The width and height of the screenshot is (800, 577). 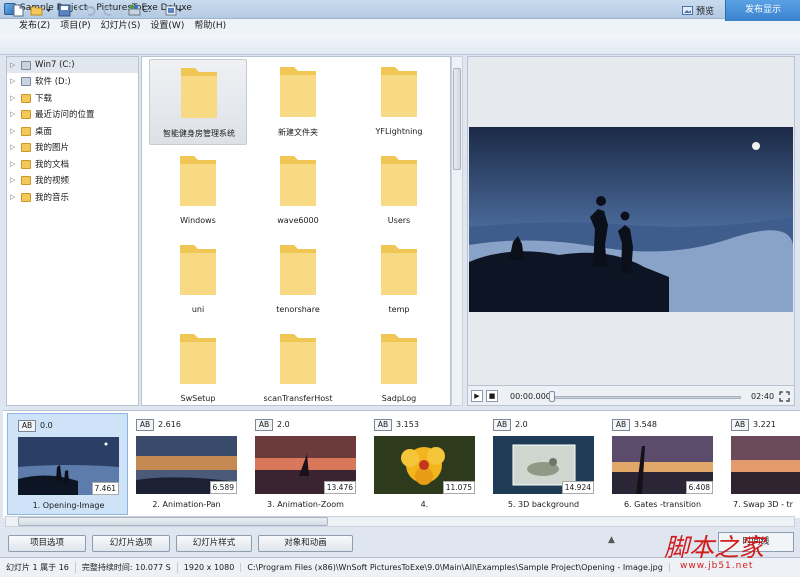 I want to click on folder-item: Users, so click(x=399, y=191).